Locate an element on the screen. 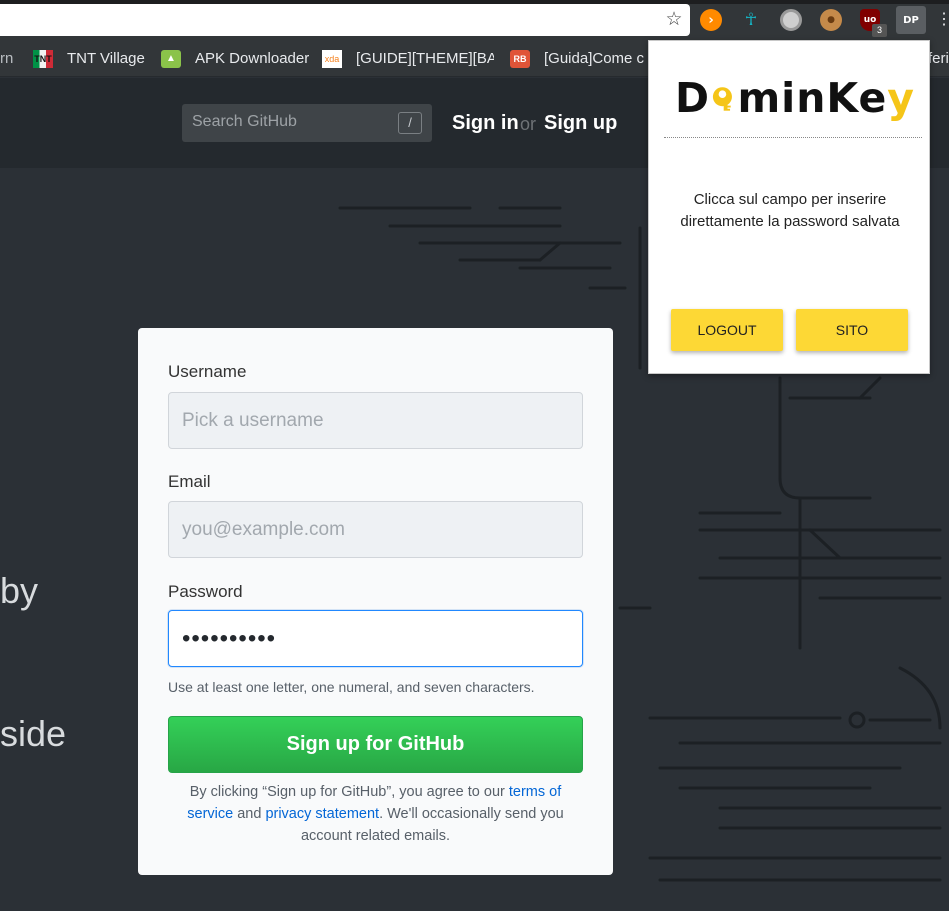 The height and width of the screenshot is (911, 949). sign-in-link: Sign in is located at coordinates (485, 123).